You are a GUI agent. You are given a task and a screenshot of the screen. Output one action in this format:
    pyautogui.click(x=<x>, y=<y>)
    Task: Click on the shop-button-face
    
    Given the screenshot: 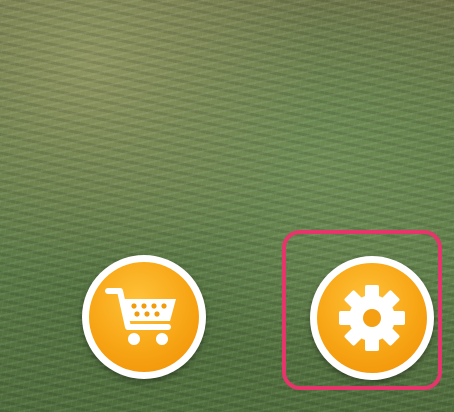 What is the action you would take?
    pyautogui.click(x=144, y=317)
    